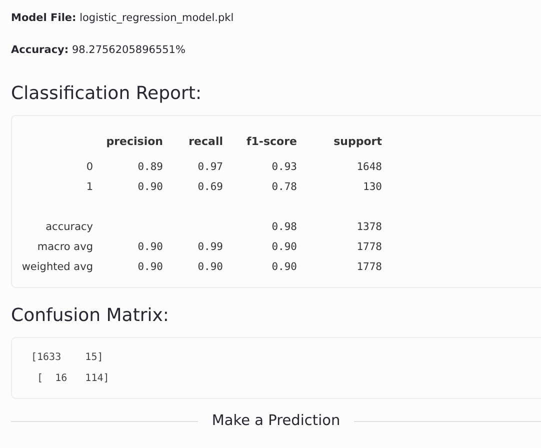  Describe the element at coordinates (64, 247) in the screenshot. I see `row-label: macro avg` at that location.